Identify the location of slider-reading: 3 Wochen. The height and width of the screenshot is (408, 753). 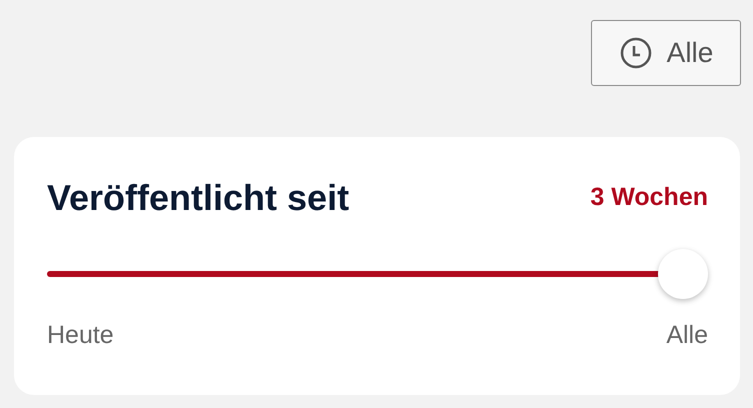
(649, 198).